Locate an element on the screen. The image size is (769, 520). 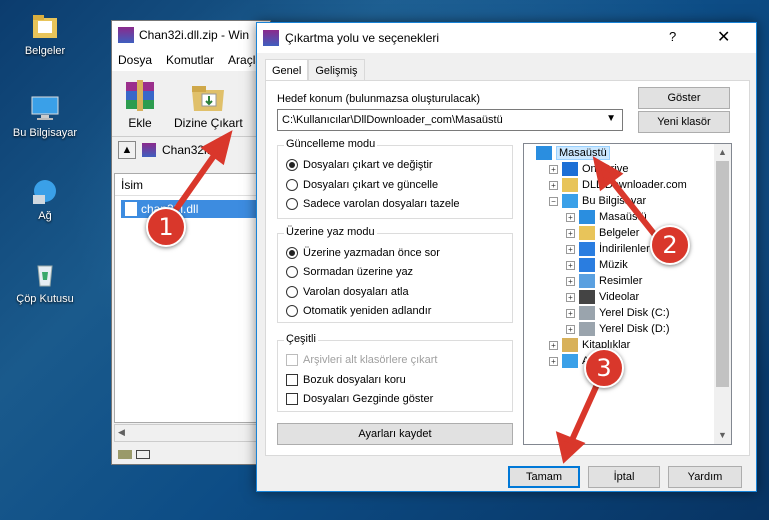
annotation-badge-2: 2 is located at coordinates (670, 245).